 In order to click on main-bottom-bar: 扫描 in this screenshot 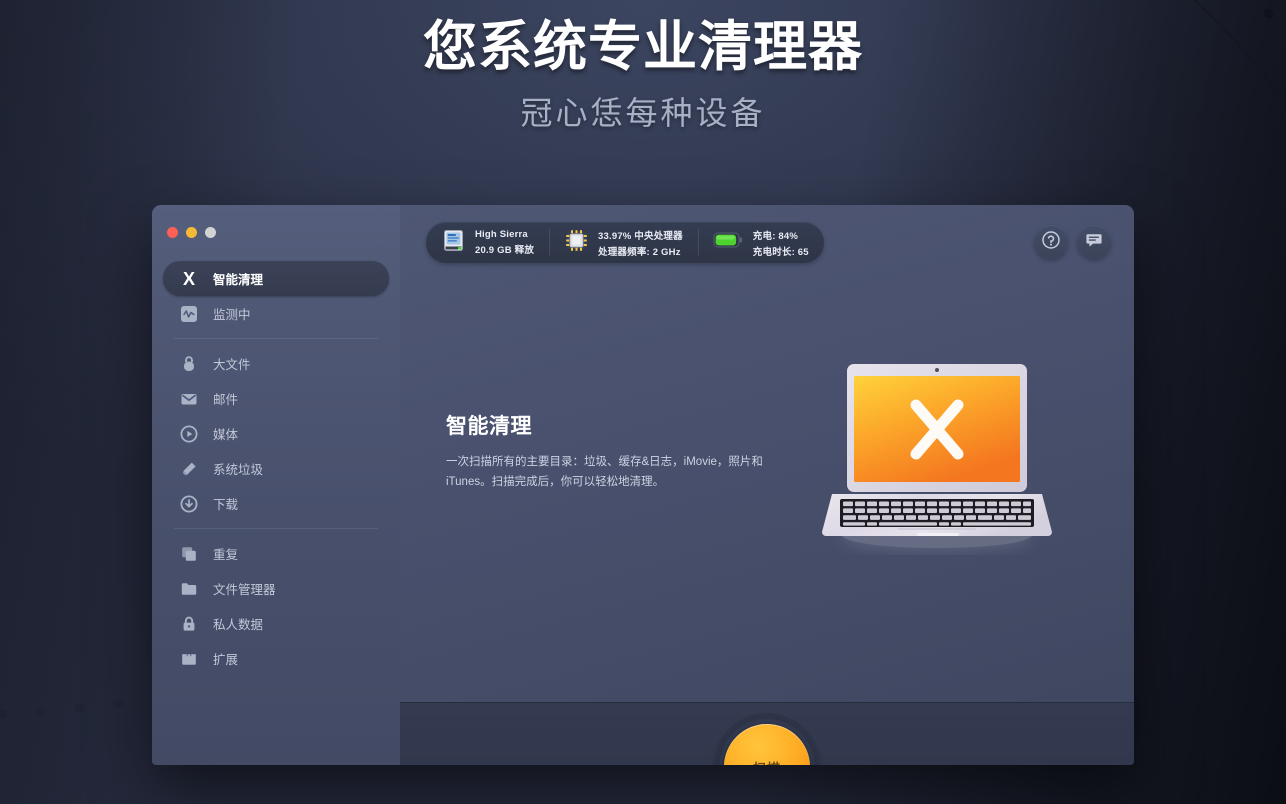, I will do `click(767, 733)`.